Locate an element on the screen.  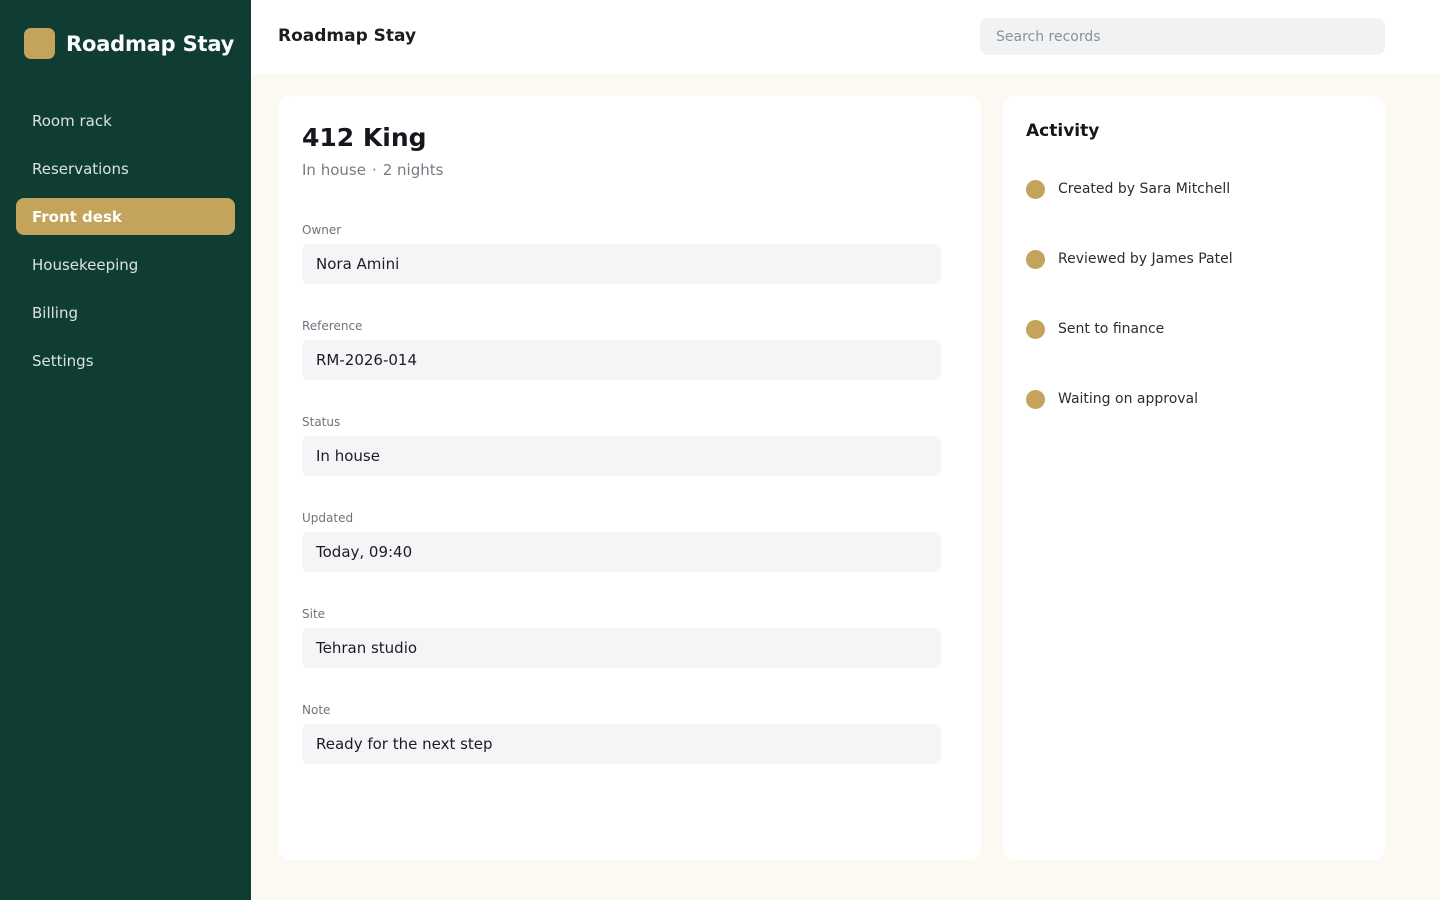
list-item: Waiting on approval is located at coordinates (1129, 423).